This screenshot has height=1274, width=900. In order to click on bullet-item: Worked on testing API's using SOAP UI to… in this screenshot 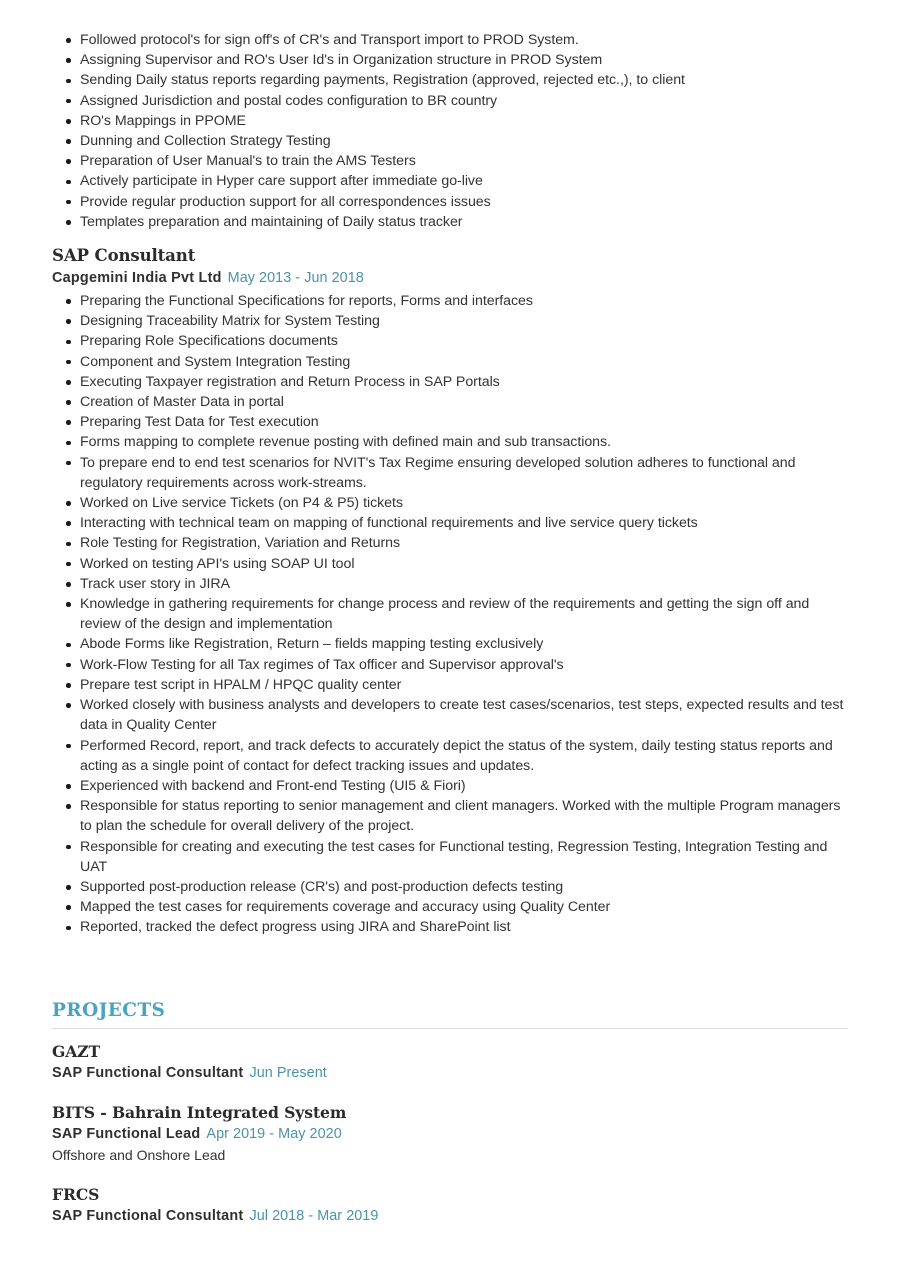, I will do `click(450, 564)`.